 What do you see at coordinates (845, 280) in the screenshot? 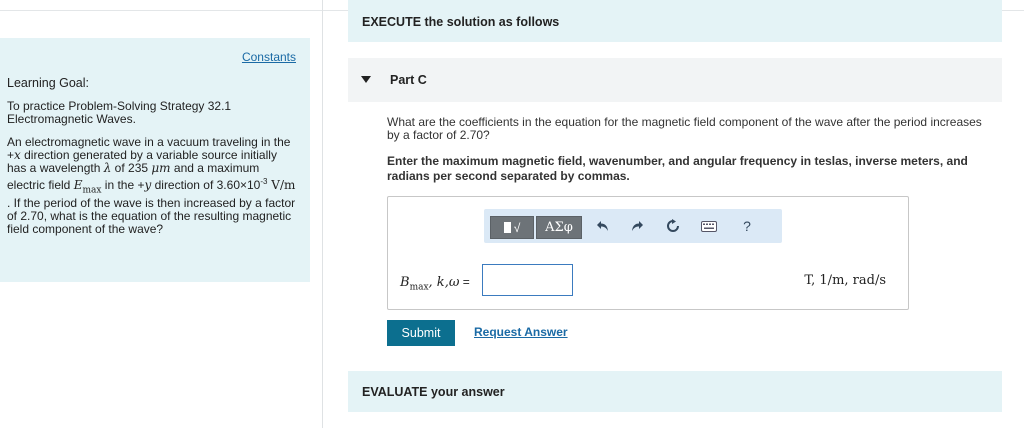
I see `units-label: T, 1/m, rad/s` at bounding box center [845, 280].